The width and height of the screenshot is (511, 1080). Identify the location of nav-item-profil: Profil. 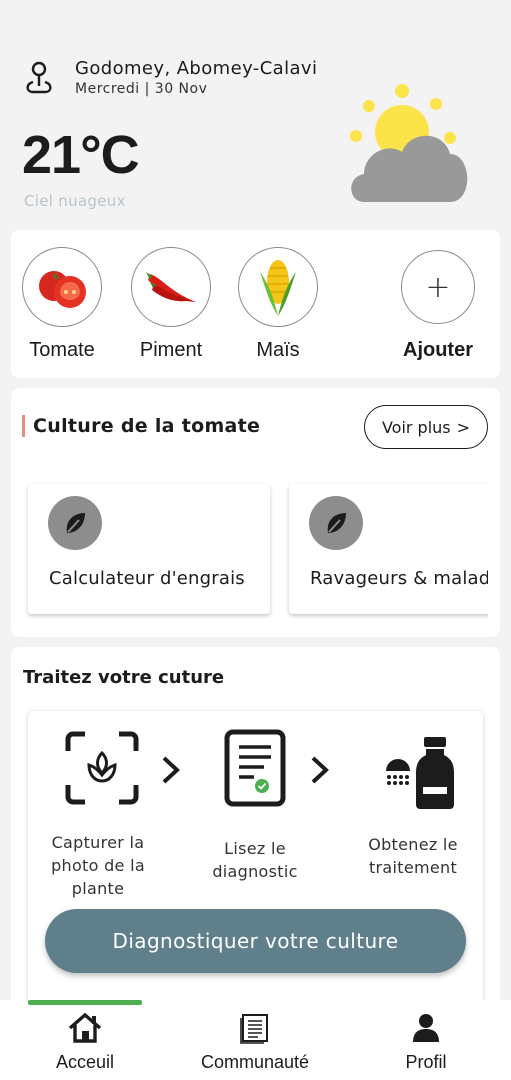
(426, 1042).